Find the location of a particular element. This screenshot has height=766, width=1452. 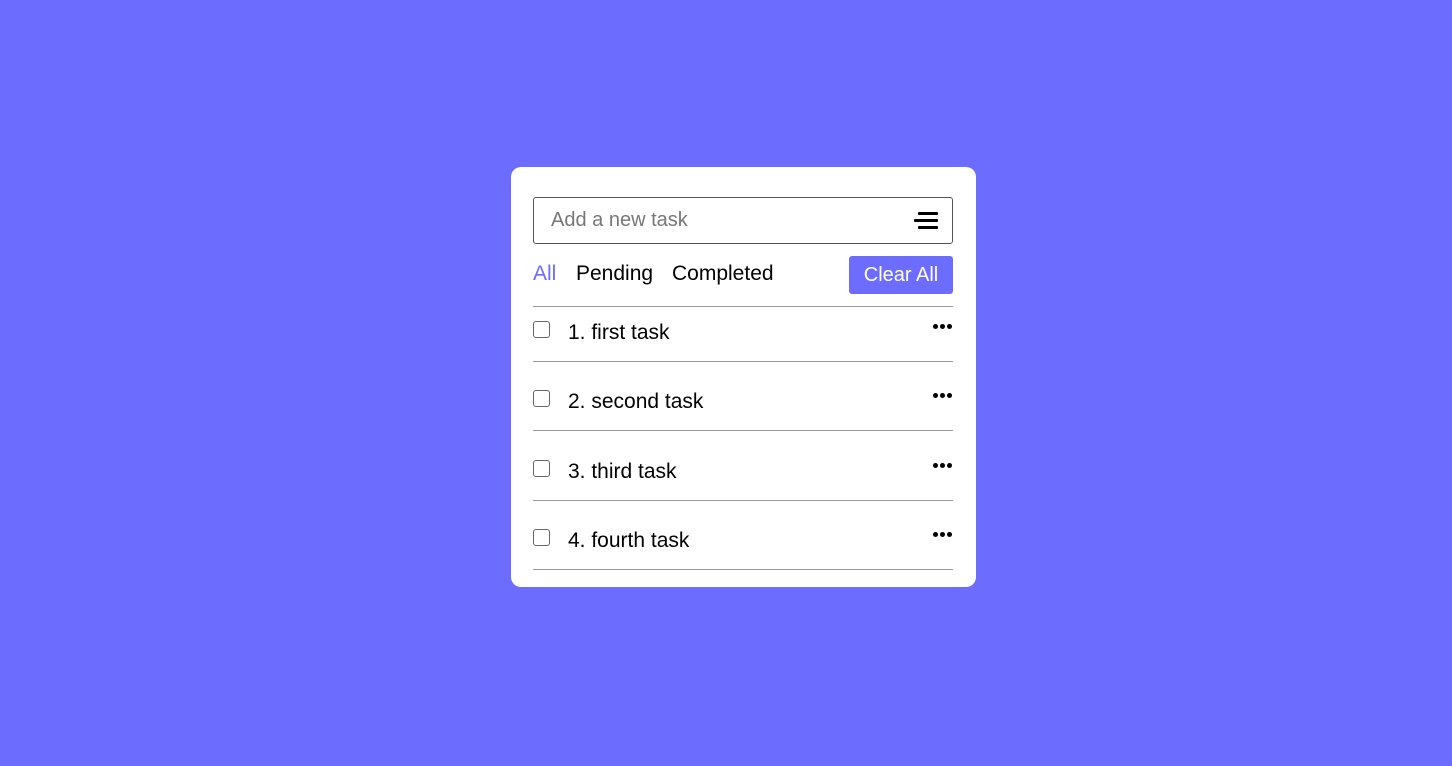

task-input is located at coordinates (719, 220).